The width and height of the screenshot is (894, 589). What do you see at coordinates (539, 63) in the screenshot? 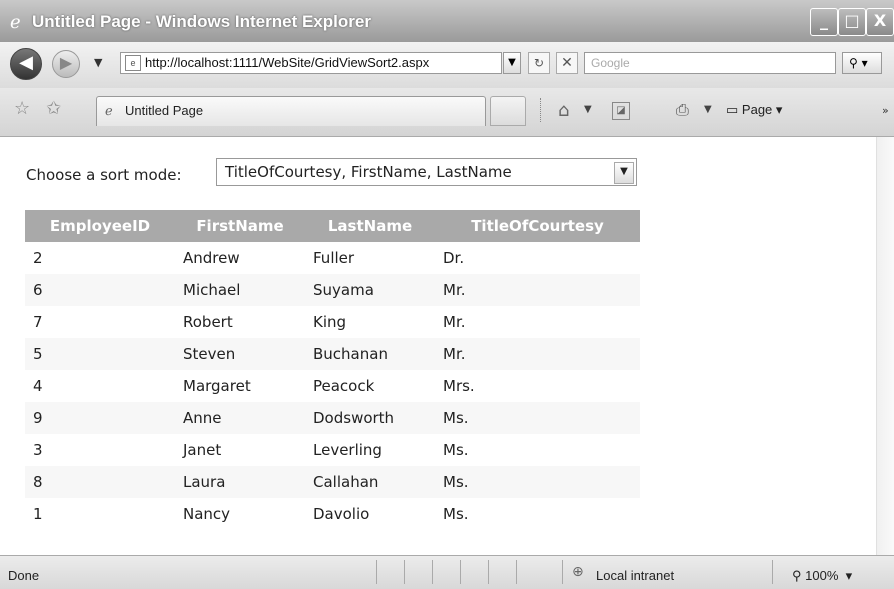
I see `refresh-button: ↻` at bounding box center [539, 63].